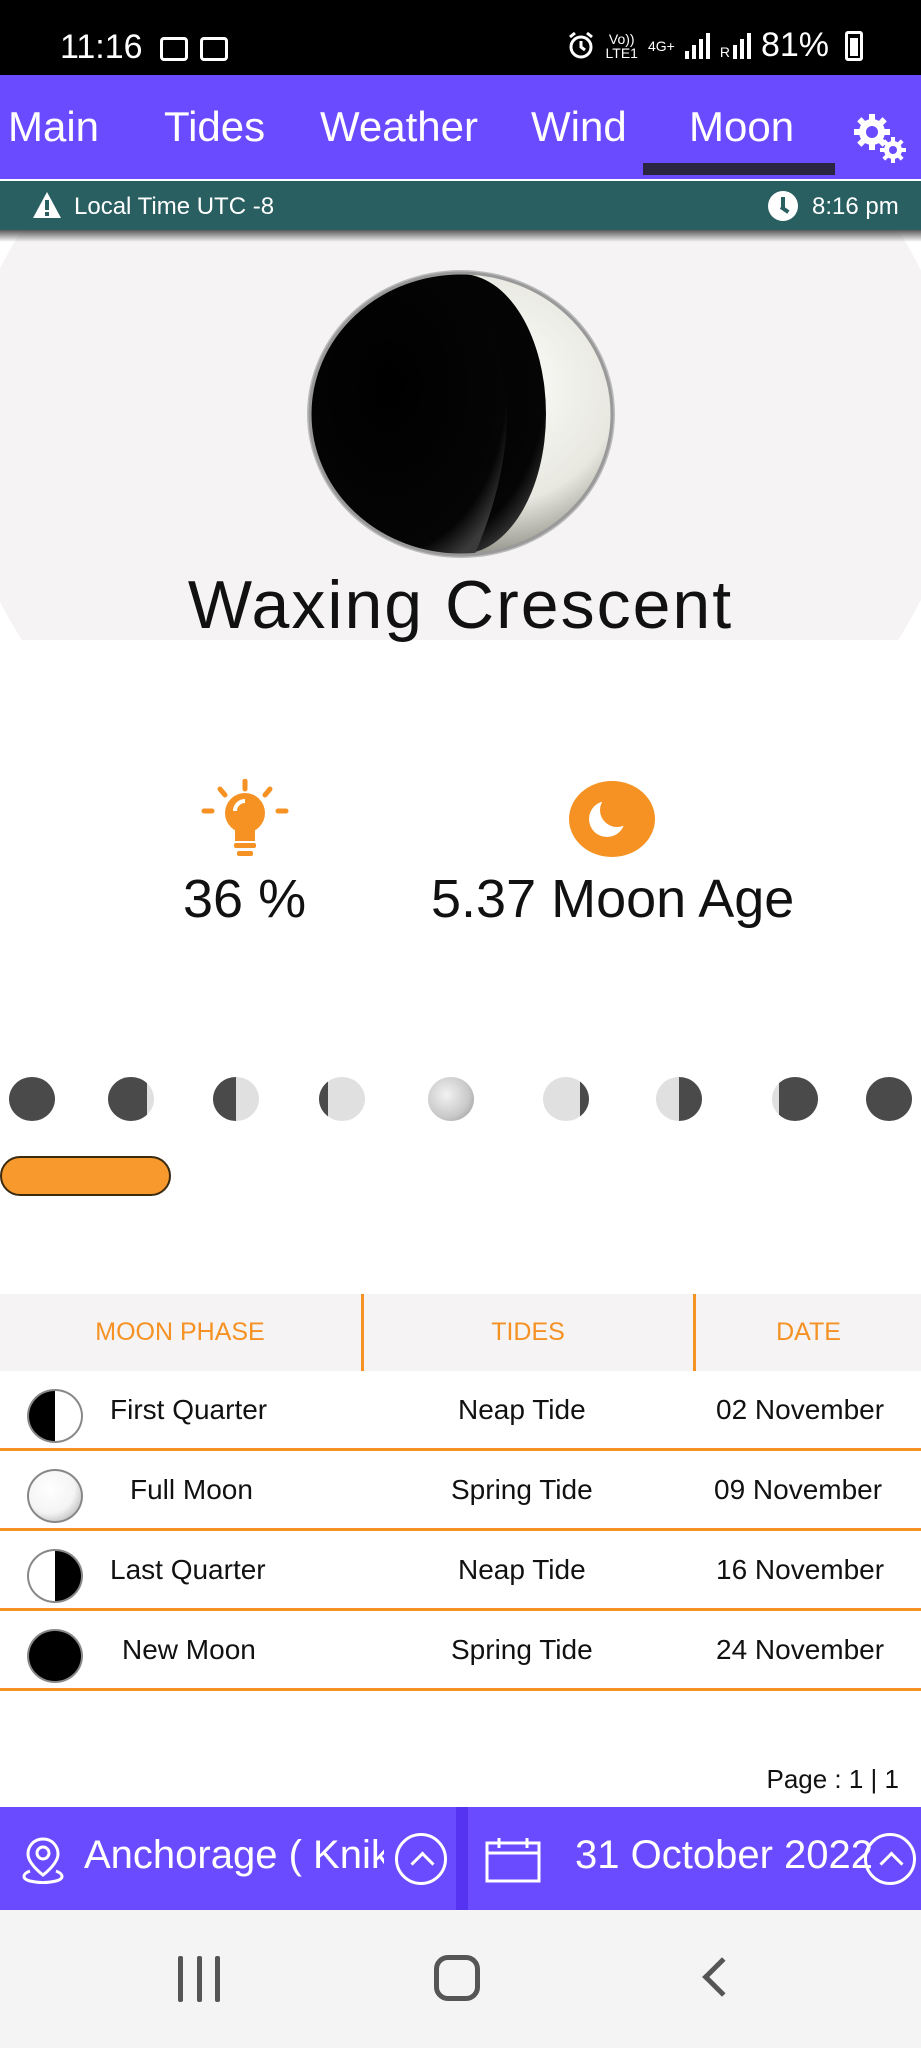  Describe the element at coordinates (832, 1779) in the screenshot. I see `pagination: Page : 1 | 1` at that location.